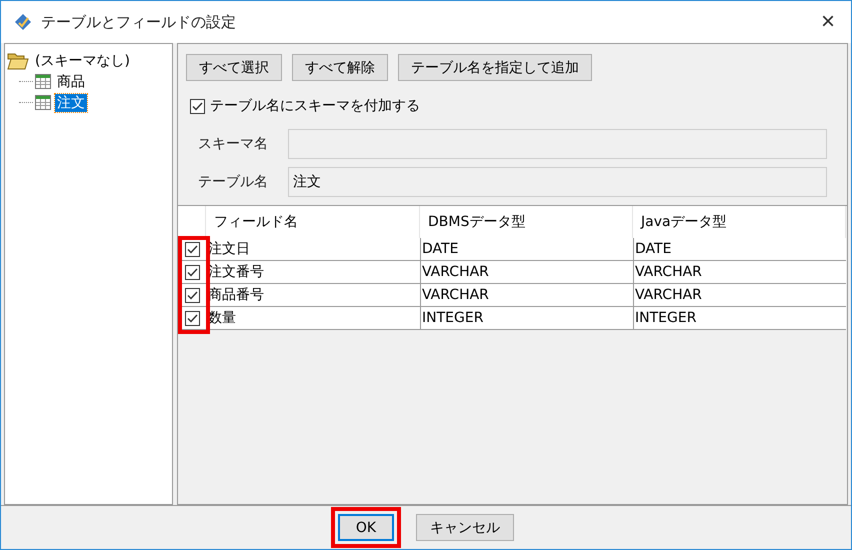  What do you see at coordinates (139, 22) in the screenshot?
I see `window-title: テーブルとフィールドの設定` at bounding box center [139, 22].